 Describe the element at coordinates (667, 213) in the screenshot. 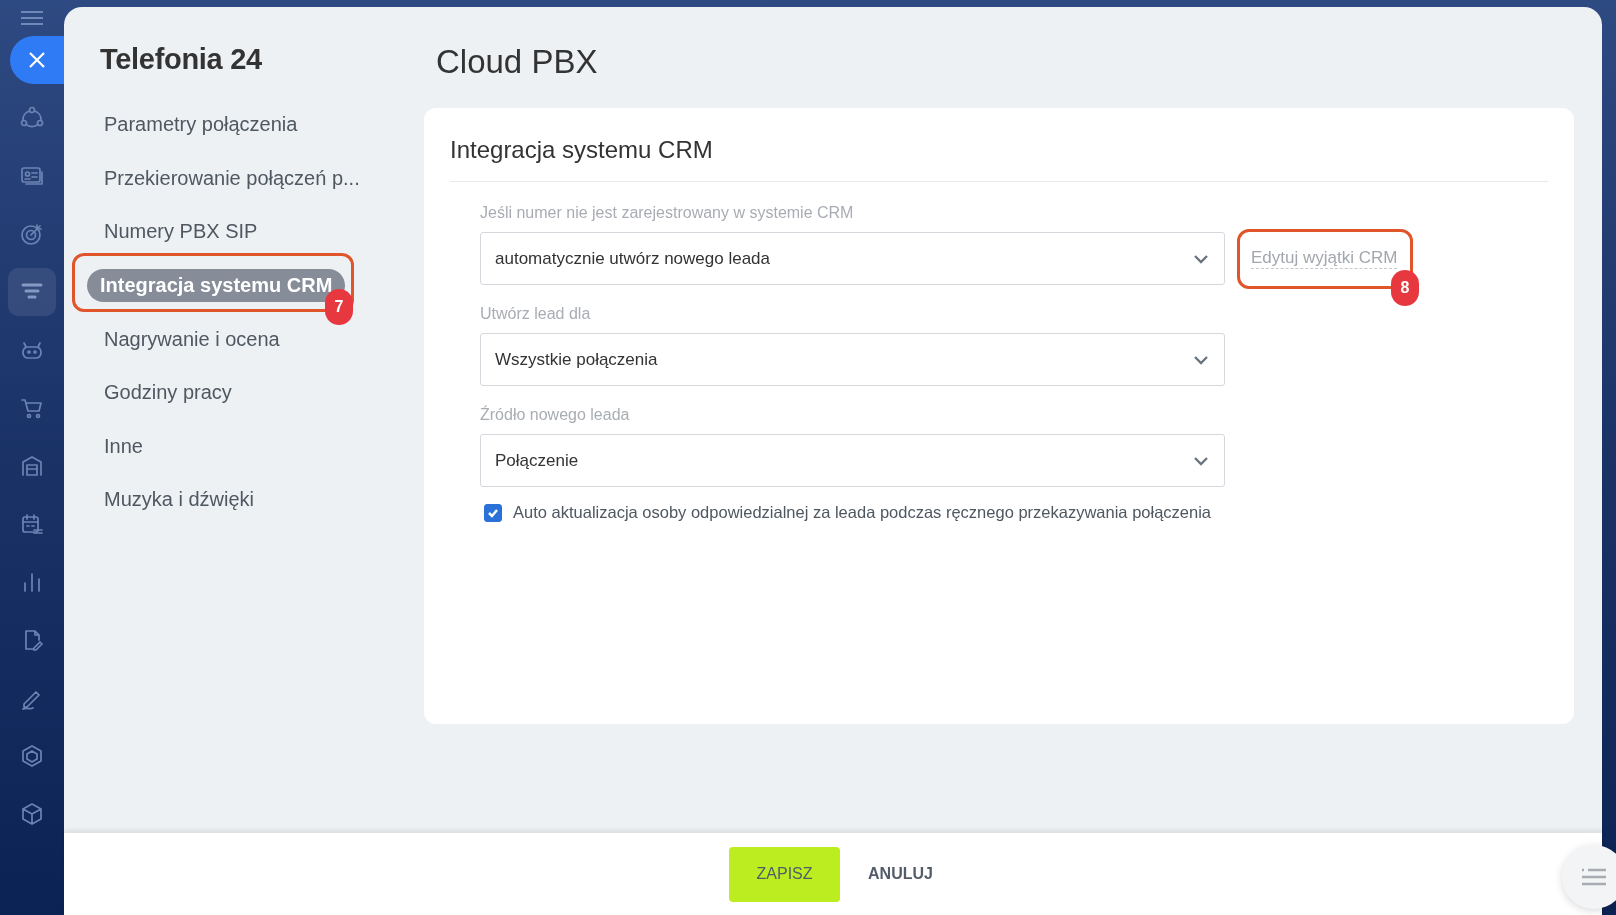

I see `field-label: Jeśli numer nie jest zarejestrowany w systemie CRM` at that location.